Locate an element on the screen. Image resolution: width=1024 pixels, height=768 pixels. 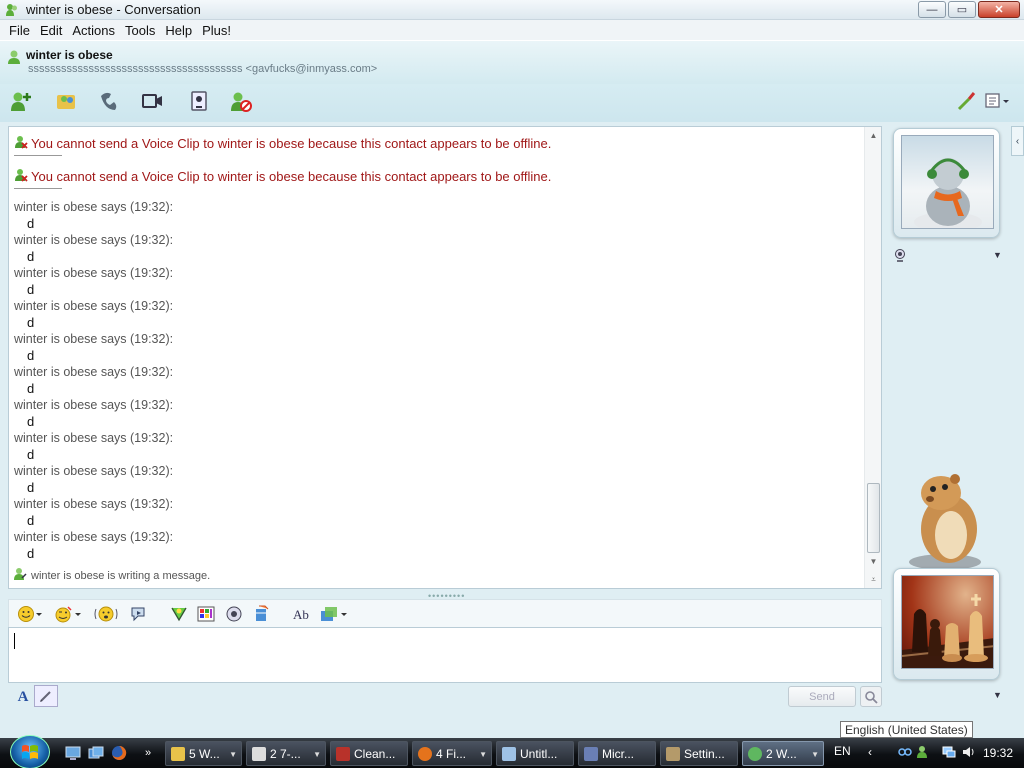
contact-picture-options-arrow-icon: ▼ is located at coordinates (997, 255).